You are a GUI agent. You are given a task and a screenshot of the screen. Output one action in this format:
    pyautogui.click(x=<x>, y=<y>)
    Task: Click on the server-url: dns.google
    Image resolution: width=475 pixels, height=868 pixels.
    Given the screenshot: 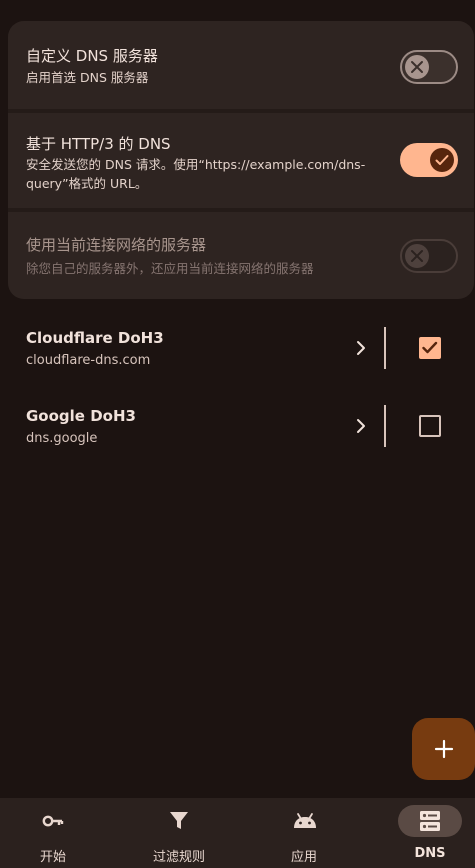 What is the action you would take?
    pyautogui.click(x=62, y=438)
    